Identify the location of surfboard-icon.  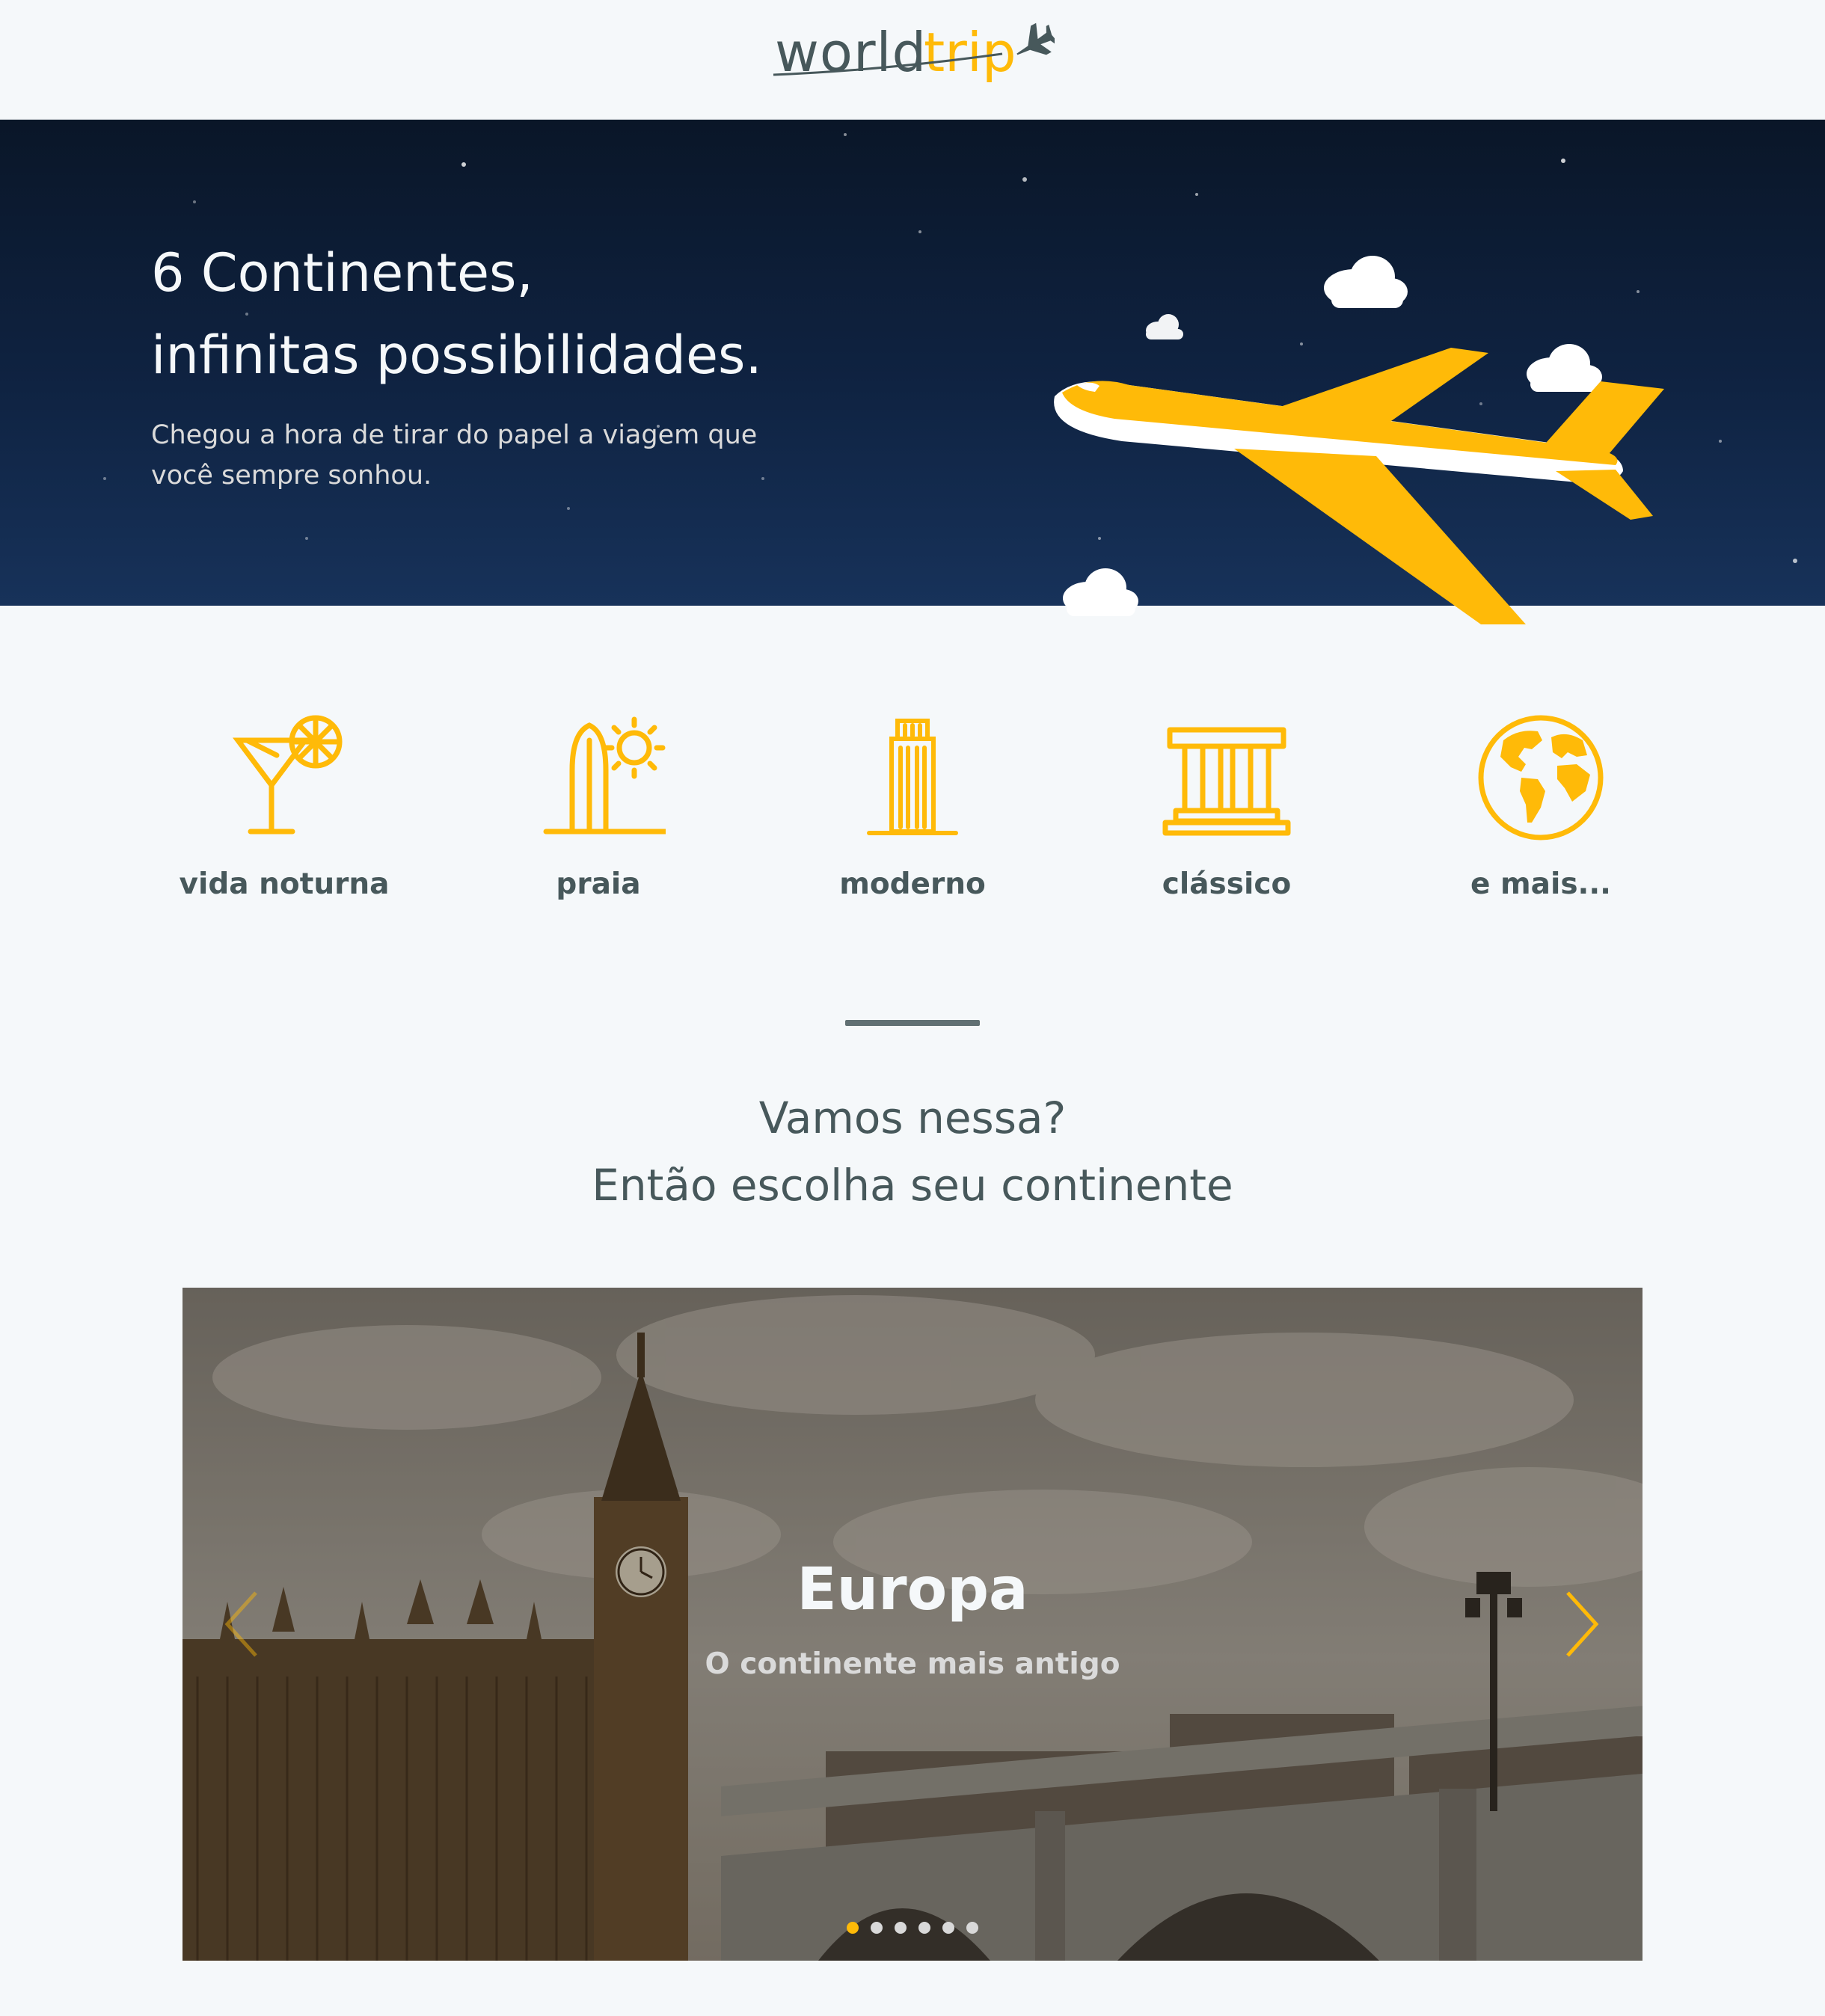
(604, 775).